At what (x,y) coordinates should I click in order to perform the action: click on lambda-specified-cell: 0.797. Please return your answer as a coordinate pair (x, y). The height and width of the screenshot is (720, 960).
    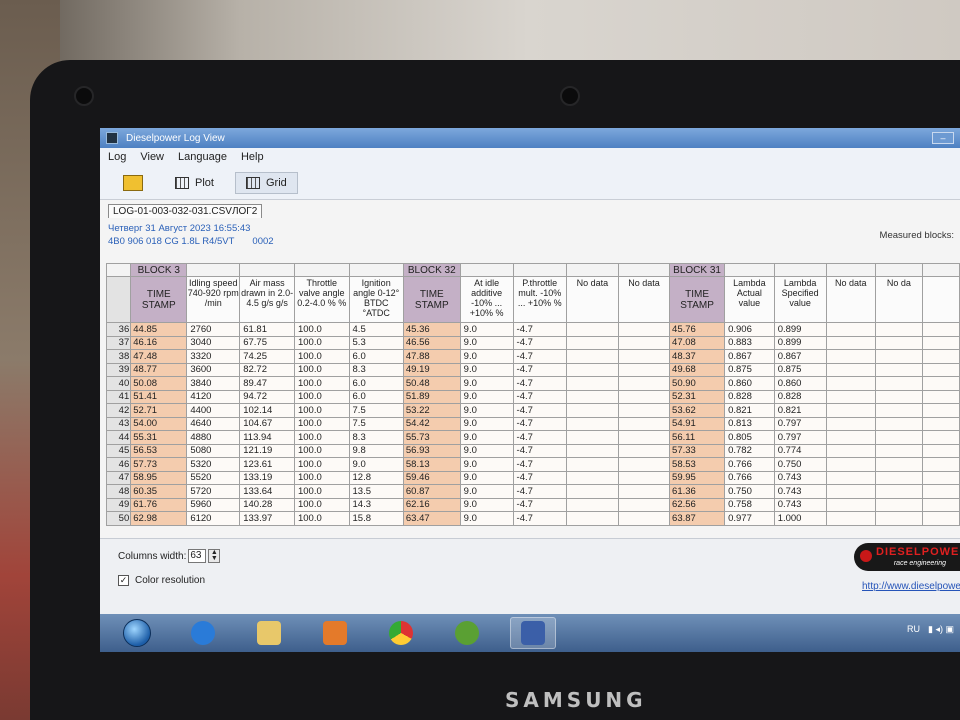
    Looking at the image, I should click on (800, 423).